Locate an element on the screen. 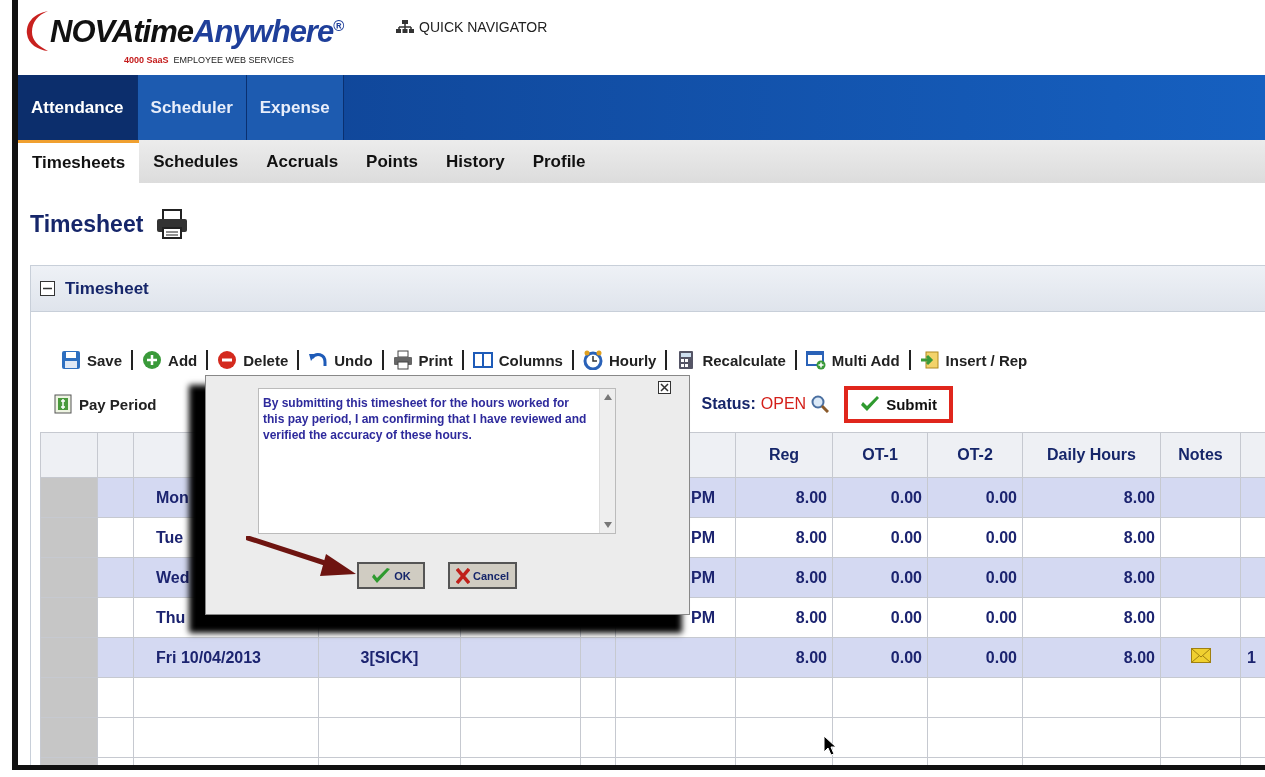 The height and width of the screenshot is (777, 1265). search-icon is located at coordinates (820, 404).